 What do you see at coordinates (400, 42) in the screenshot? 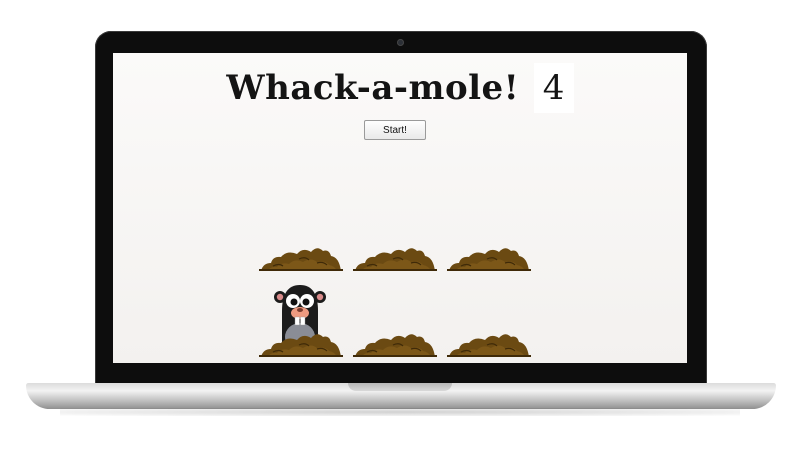
I see `camera-icon` at bounding box center [400, 42].